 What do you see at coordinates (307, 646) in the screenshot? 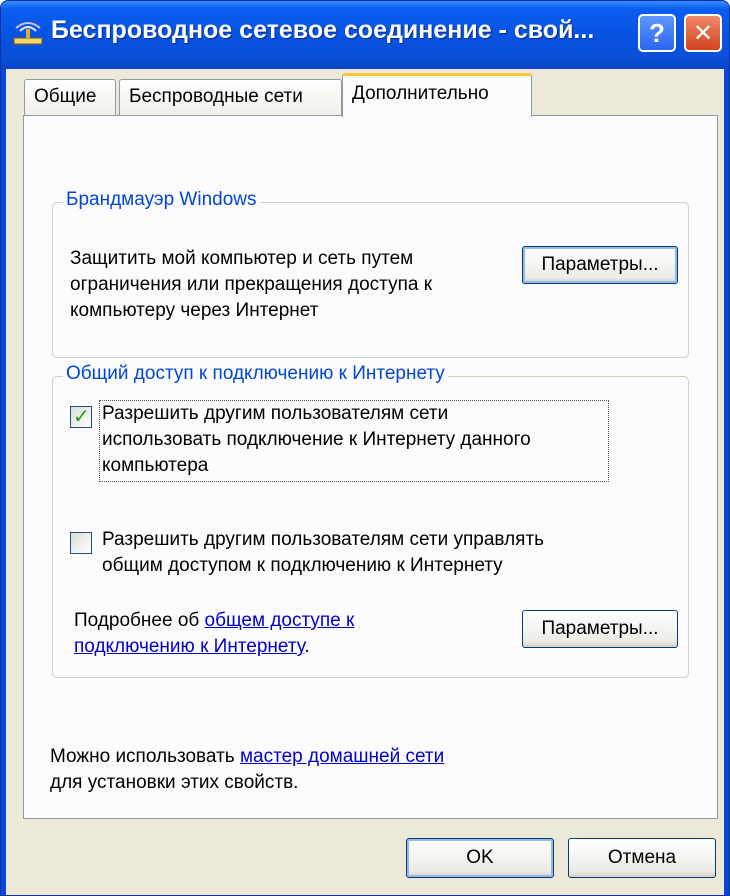
I see `ics-more-suffix: .` at bounding box center [307, 646].